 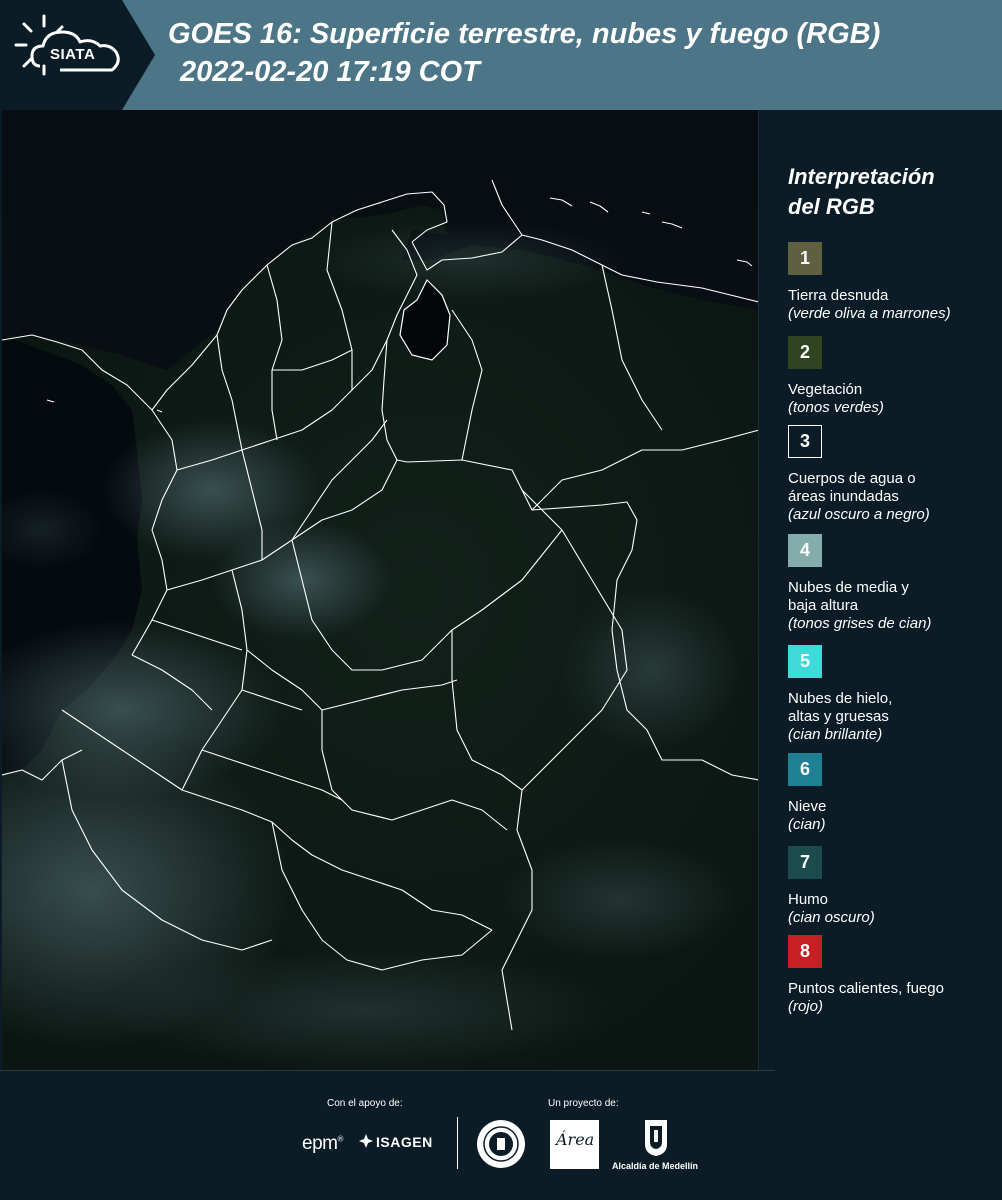 I want to click on legend-desc: (cian), so click(x=807, y=824).